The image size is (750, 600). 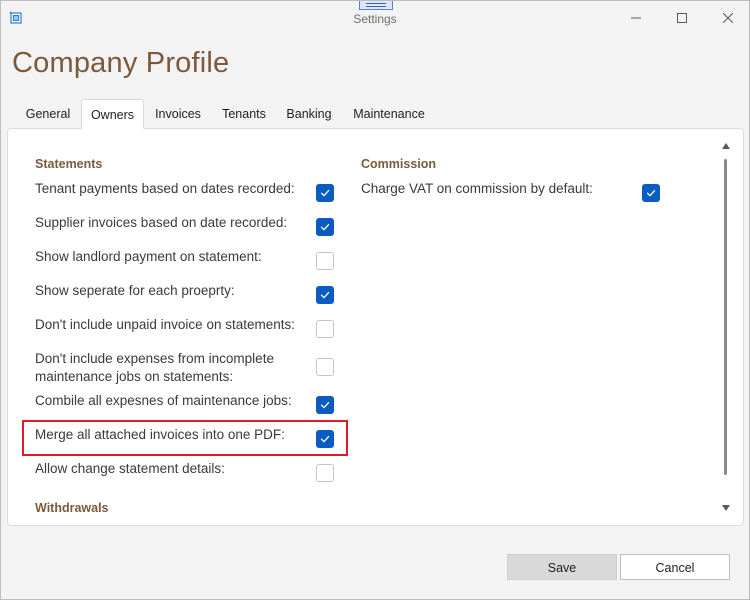 I want to click on maximize-icon, so click(x=682, y=18).